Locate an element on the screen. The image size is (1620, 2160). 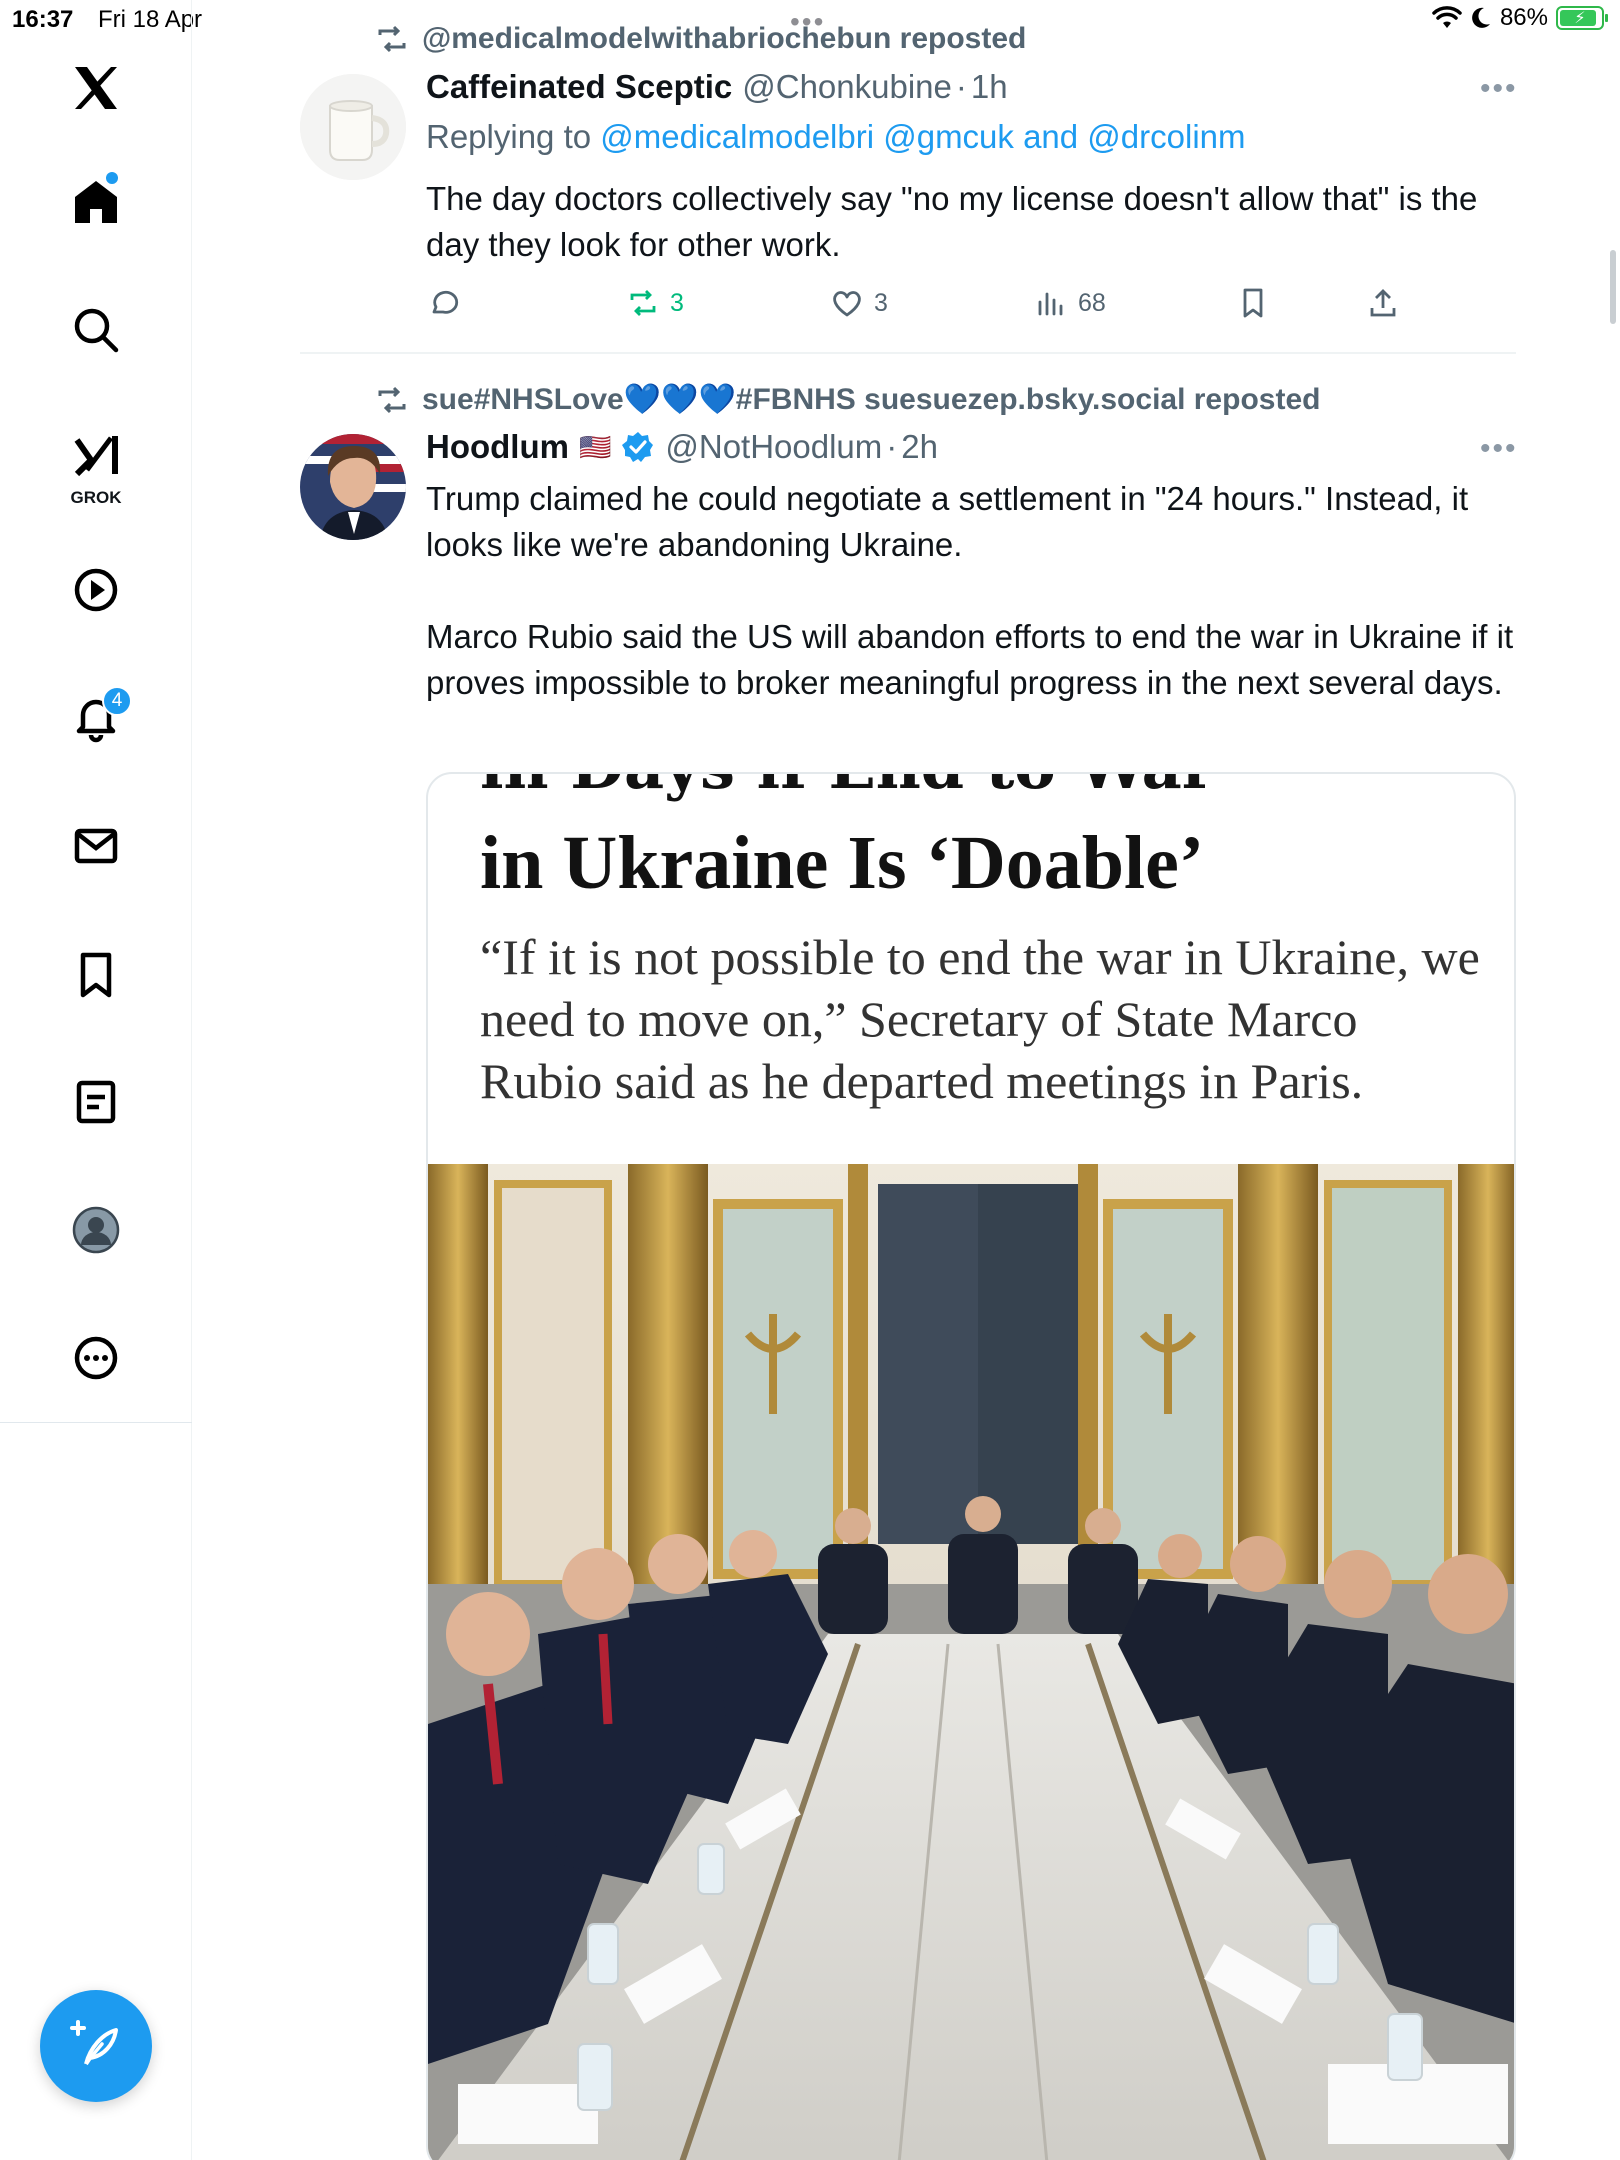
views-button: 68 is located at coordinates (1070, 303).